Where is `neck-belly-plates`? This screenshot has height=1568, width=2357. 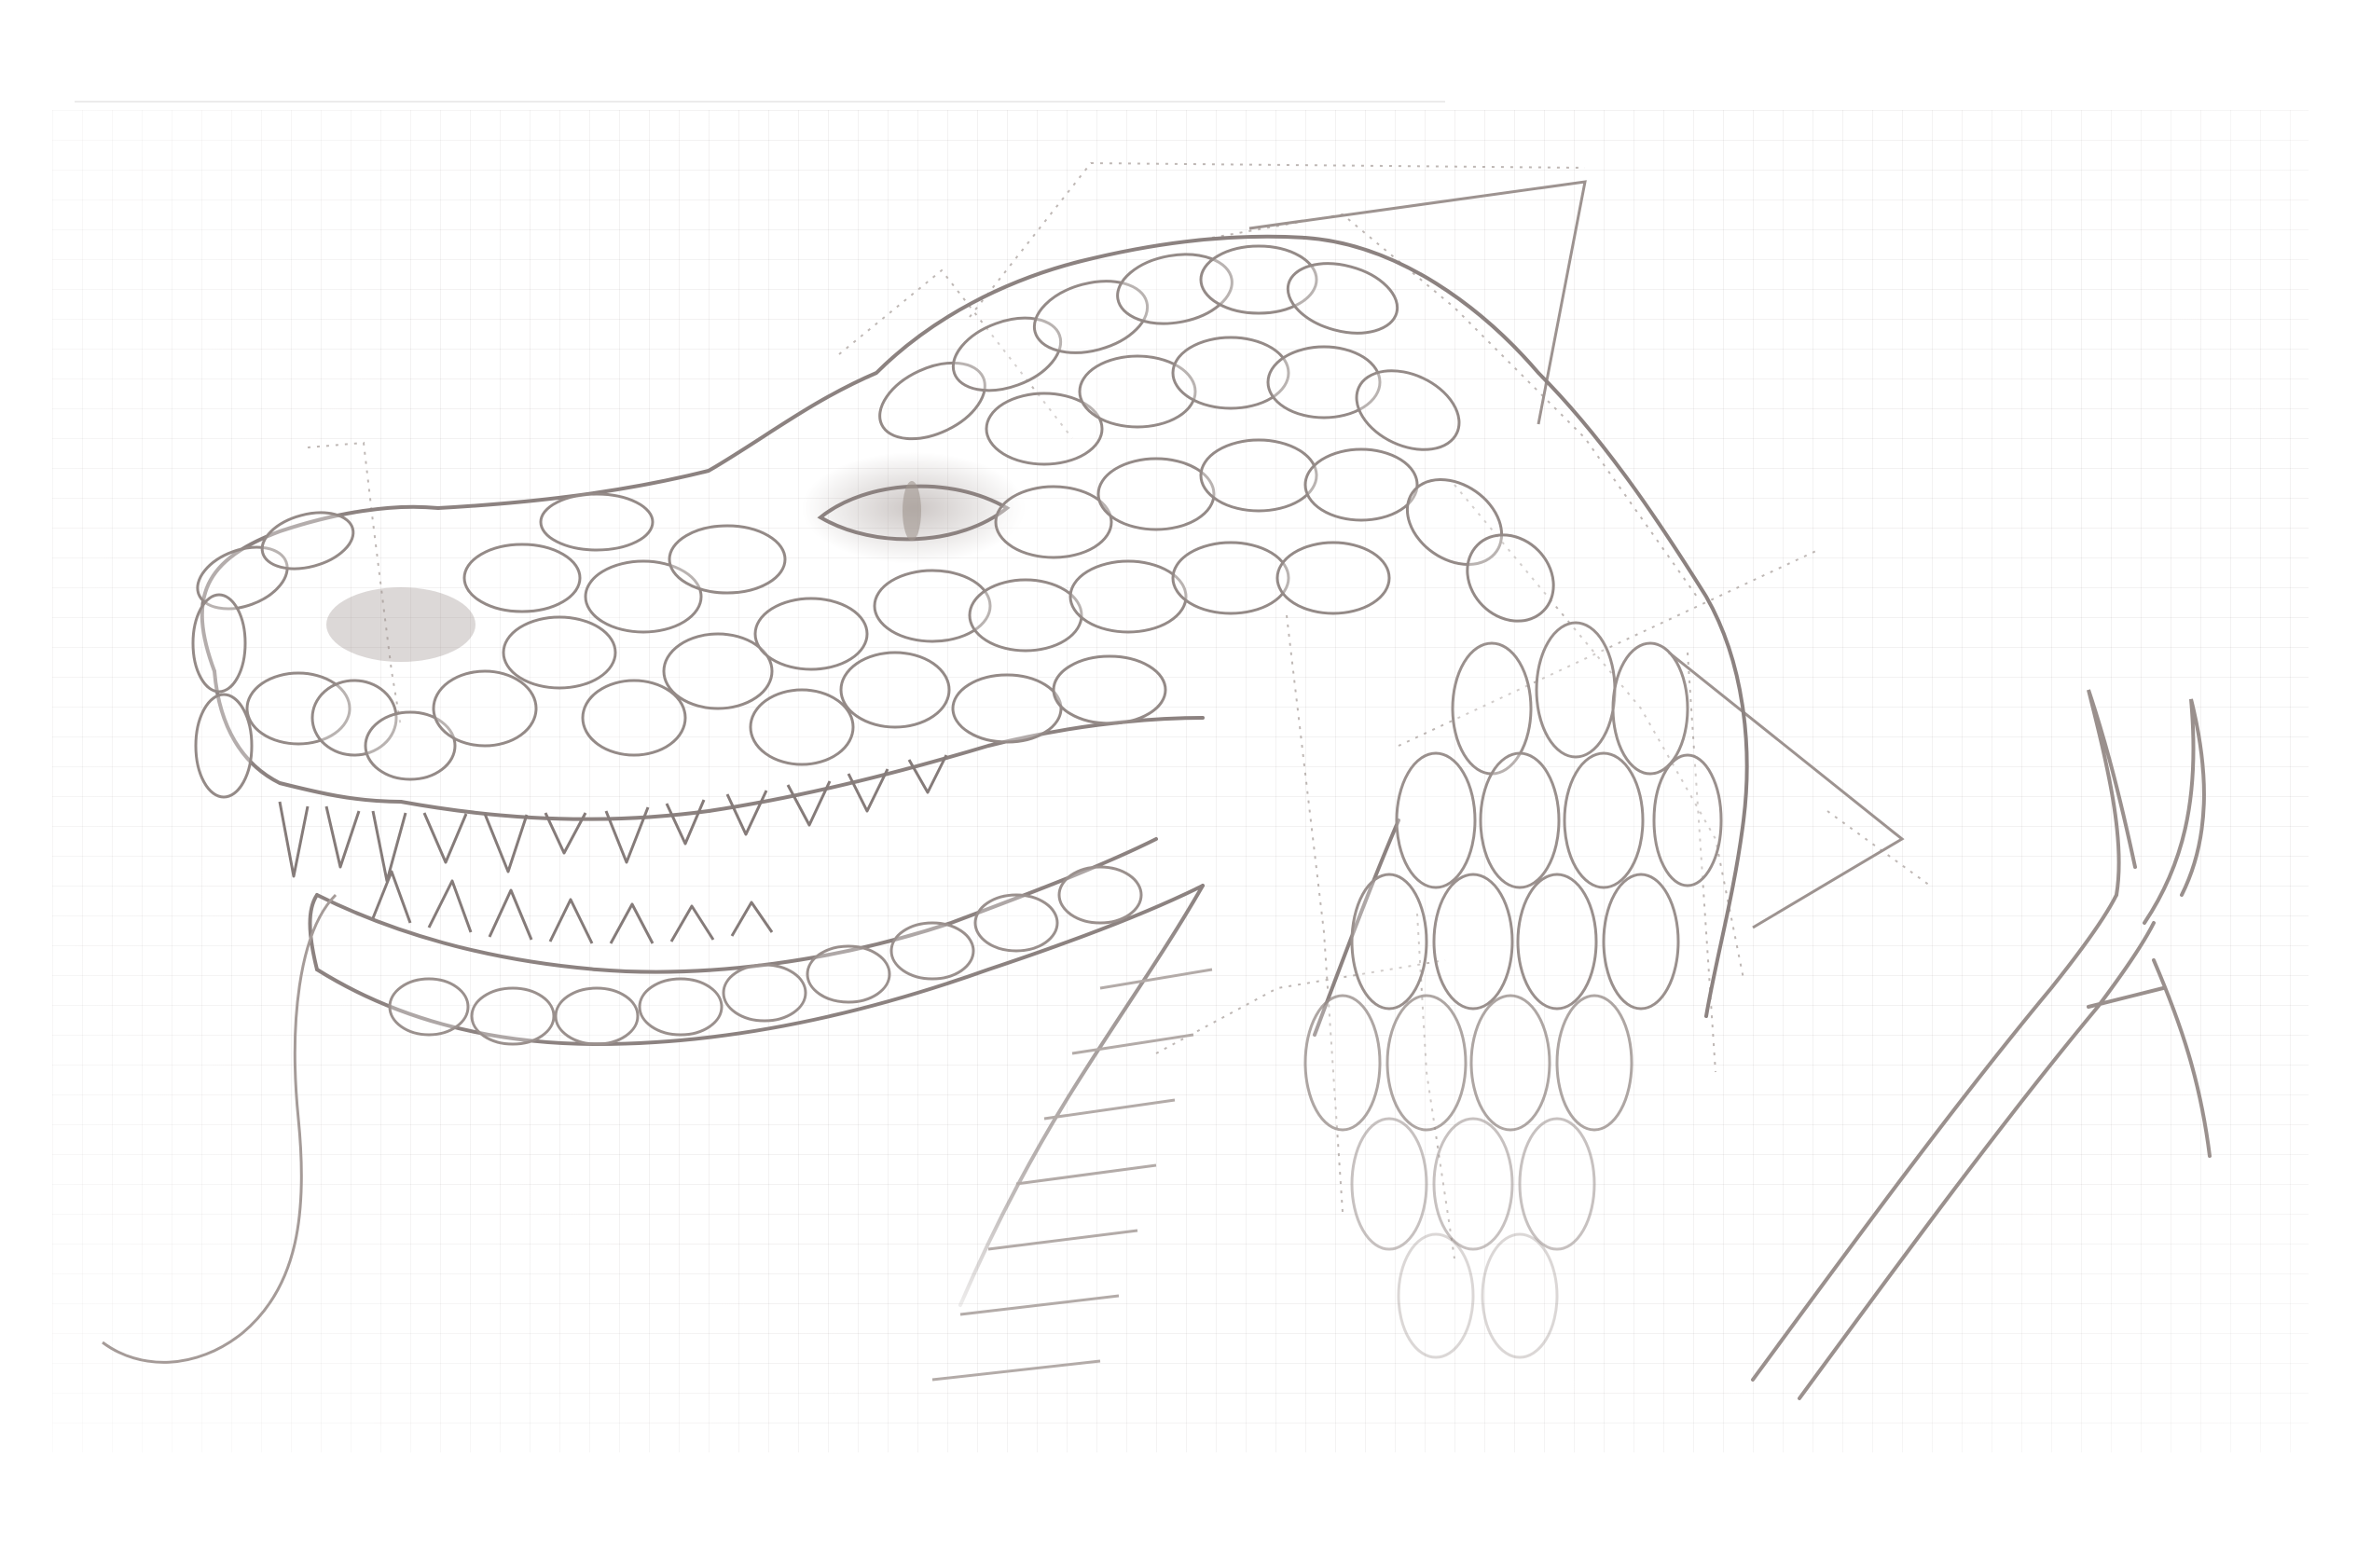 neck-belly-plates is located at coordinates (1072, 1175).